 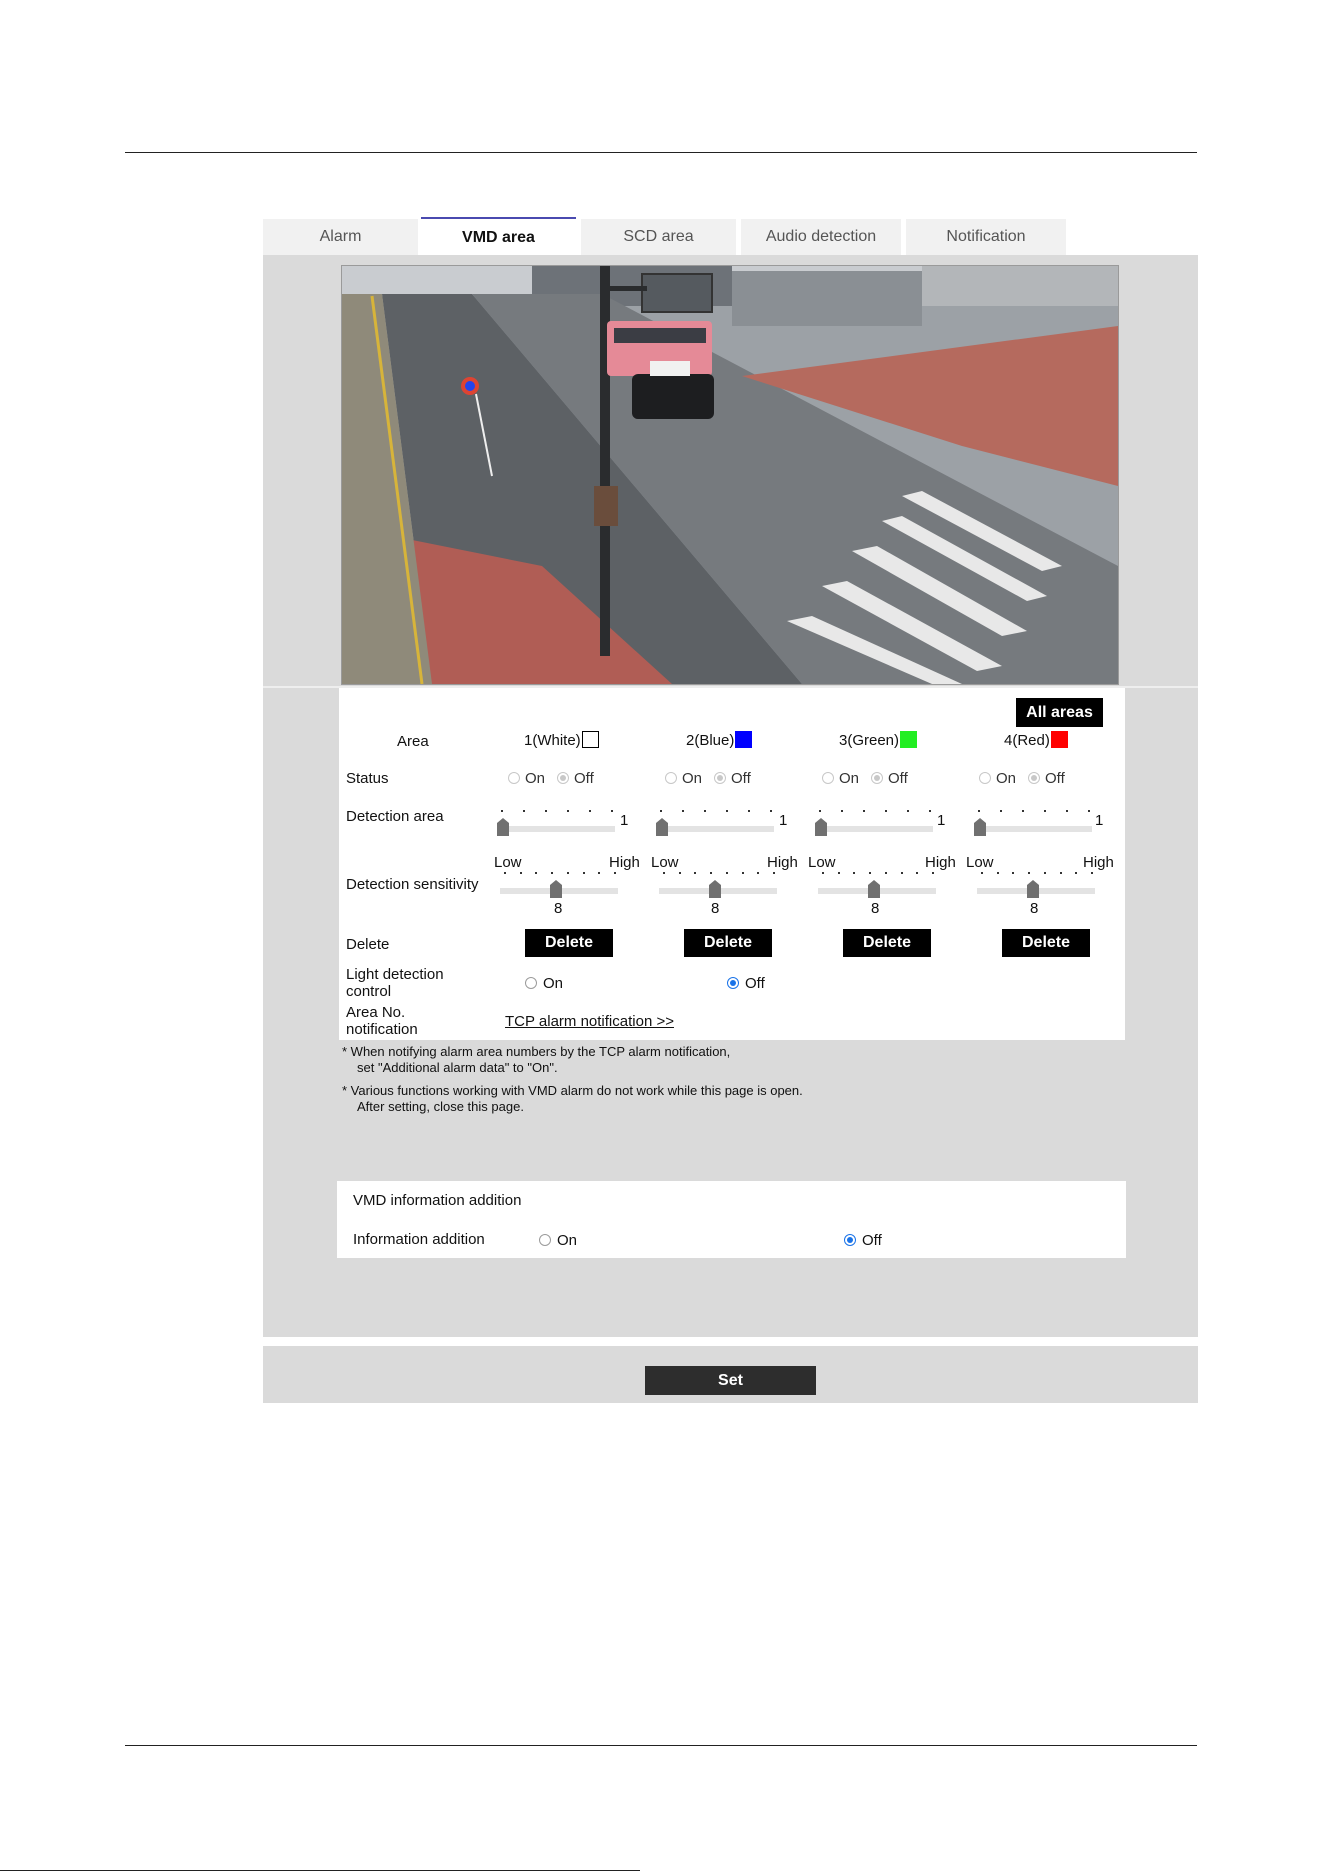 I want to click on area-label: Area, so click(x=413, y=741).